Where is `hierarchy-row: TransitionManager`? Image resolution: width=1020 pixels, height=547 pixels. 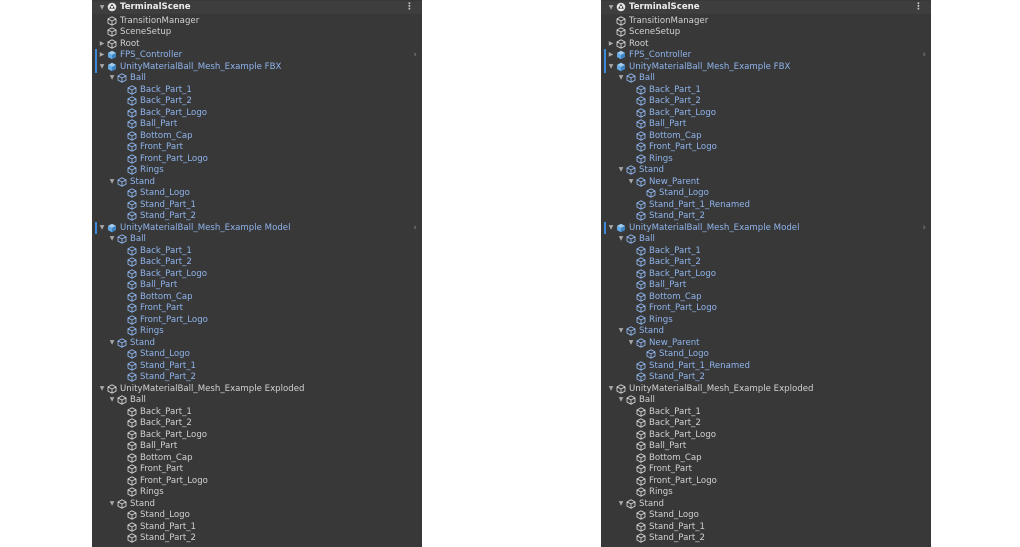
hierarchy-row: TransitionManager is located at coordinates (257, 21).